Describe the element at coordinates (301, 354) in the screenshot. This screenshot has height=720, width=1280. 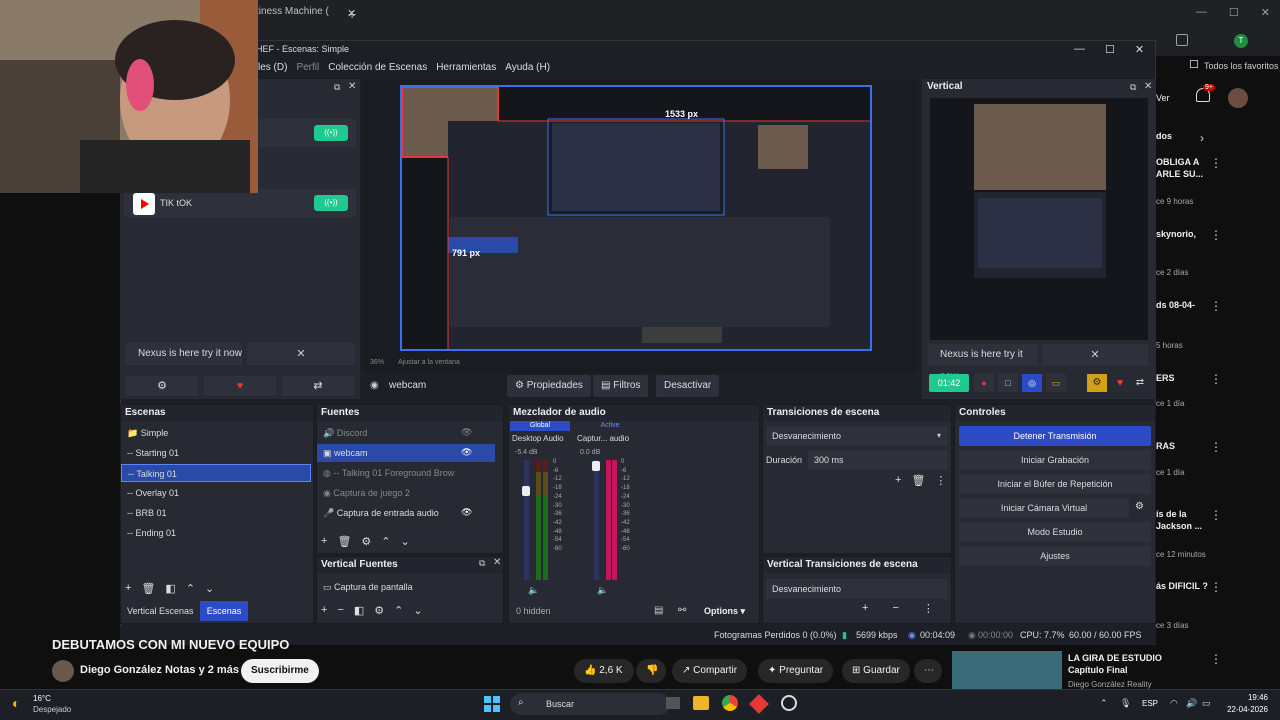
I see `nexus-close-button: ✕` at that location.